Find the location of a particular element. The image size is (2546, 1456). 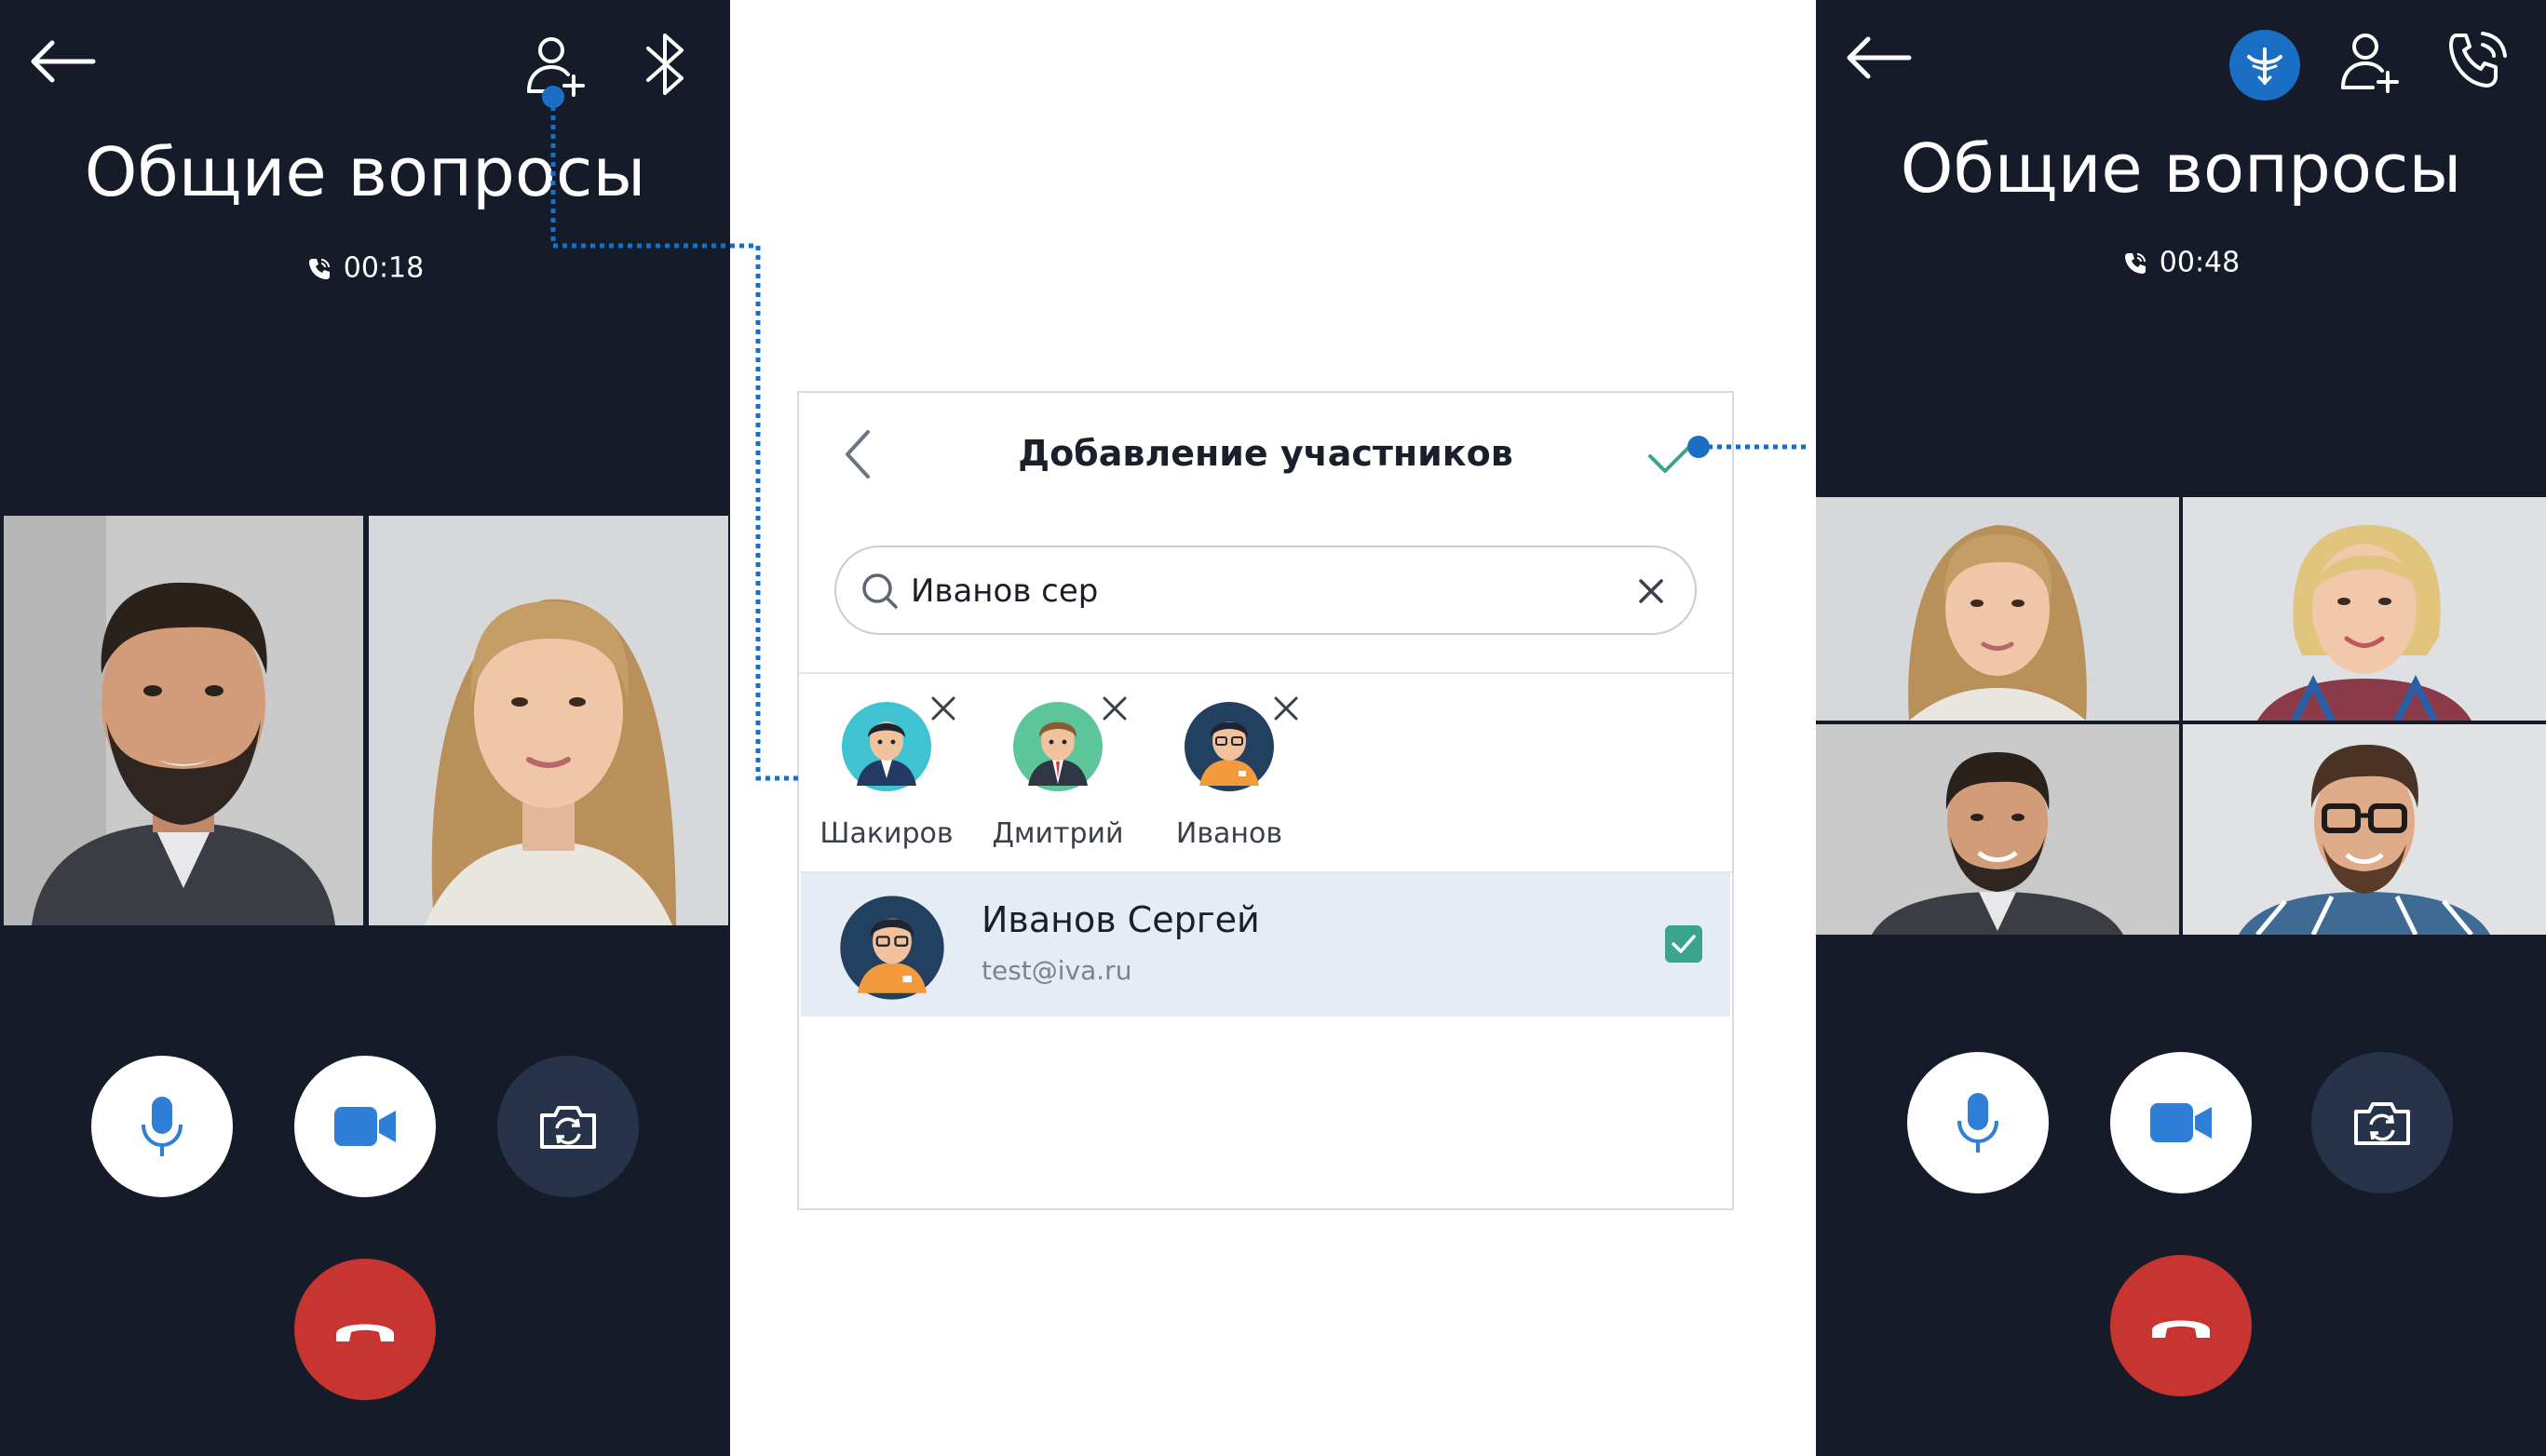

search-input is located at coordinates (1264, 591).